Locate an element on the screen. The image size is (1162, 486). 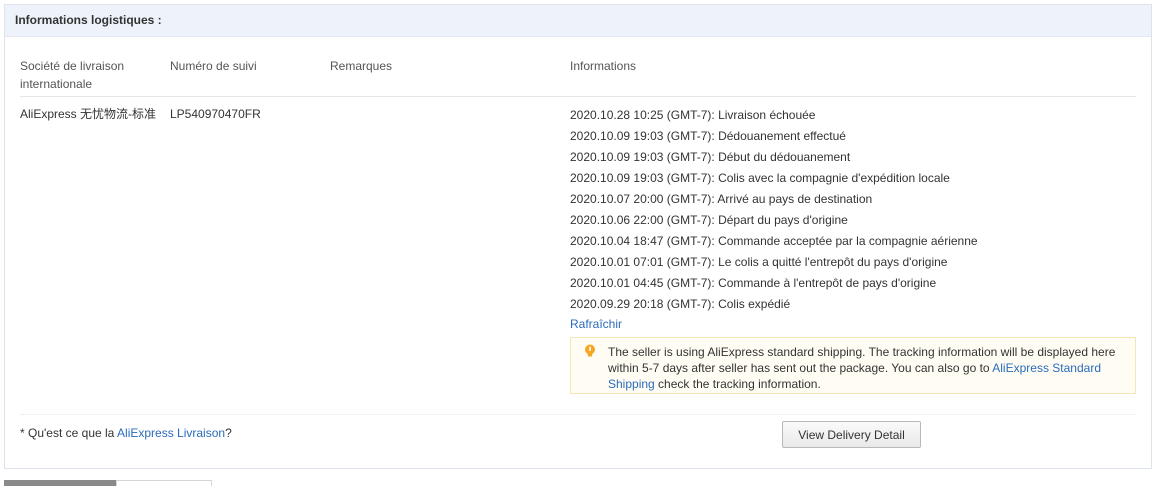
tracking-number: LP540970470FR is located at coordinates (215, 114).